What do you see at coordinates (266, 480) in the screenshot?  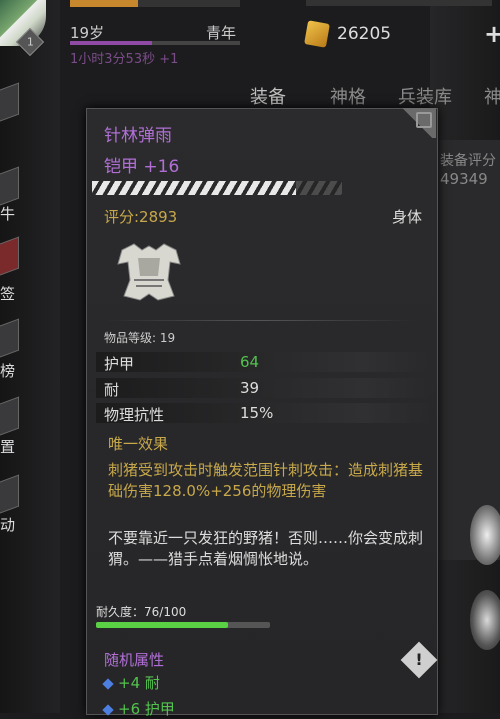 I see `unique-effect-desc: 刺猪受到攻击时触发范围针刺攻击：造成刺猪基础伤害128.0%+256的物理伤害` at bounding box center [266, 480].